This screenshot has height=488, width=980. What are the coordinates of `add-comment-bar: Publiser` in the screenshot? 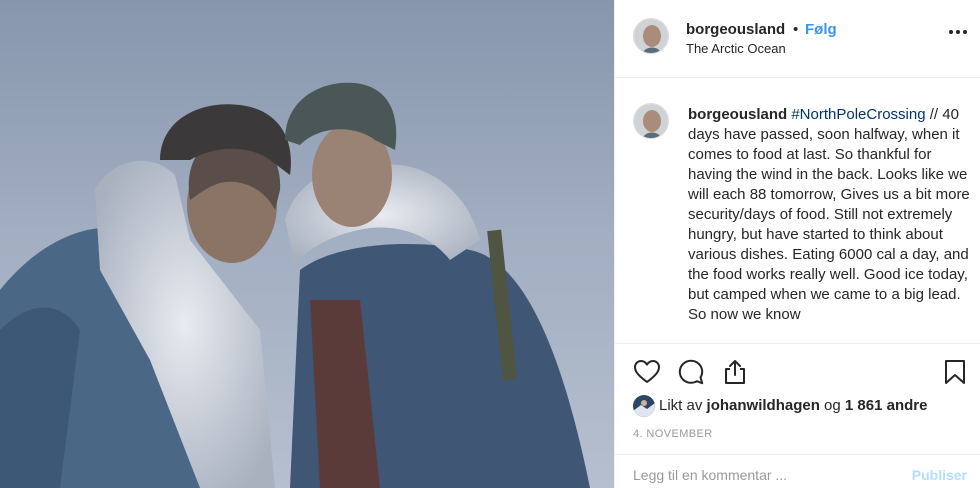 It's located at (797, 471).